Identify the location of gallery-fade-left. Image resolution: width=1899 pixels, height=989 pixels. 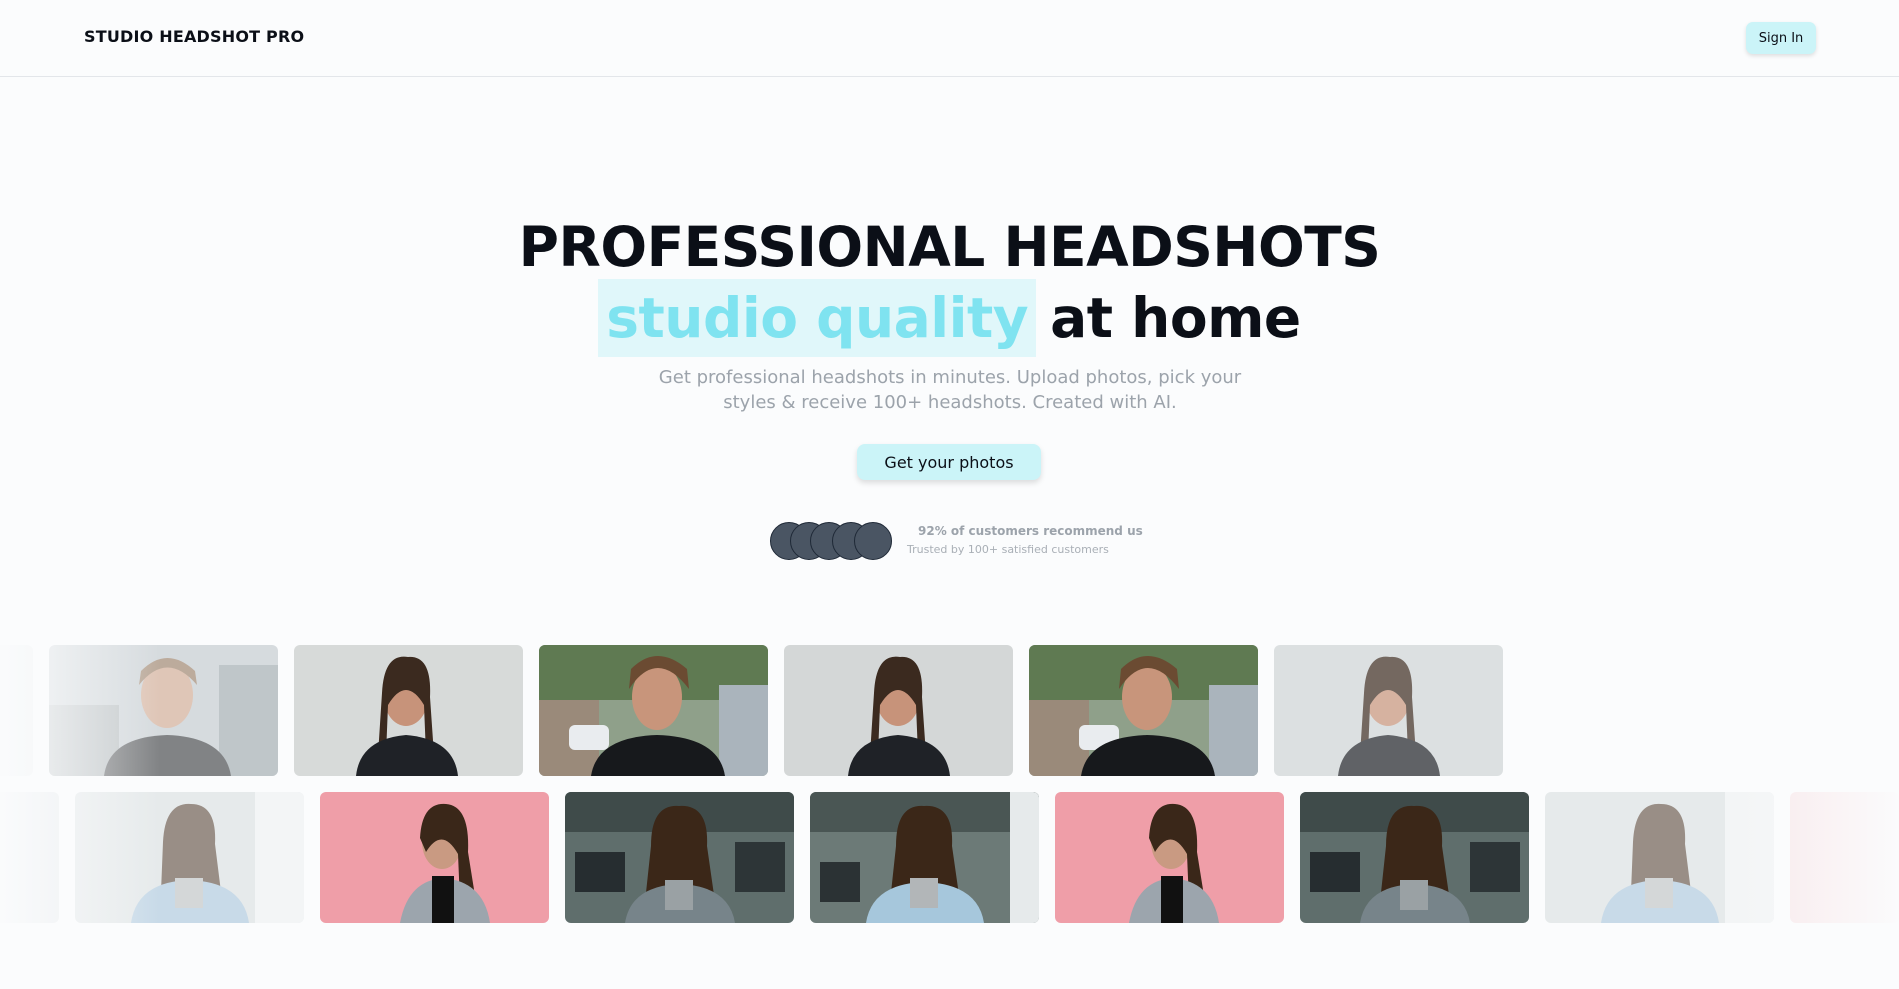
(80, 774).